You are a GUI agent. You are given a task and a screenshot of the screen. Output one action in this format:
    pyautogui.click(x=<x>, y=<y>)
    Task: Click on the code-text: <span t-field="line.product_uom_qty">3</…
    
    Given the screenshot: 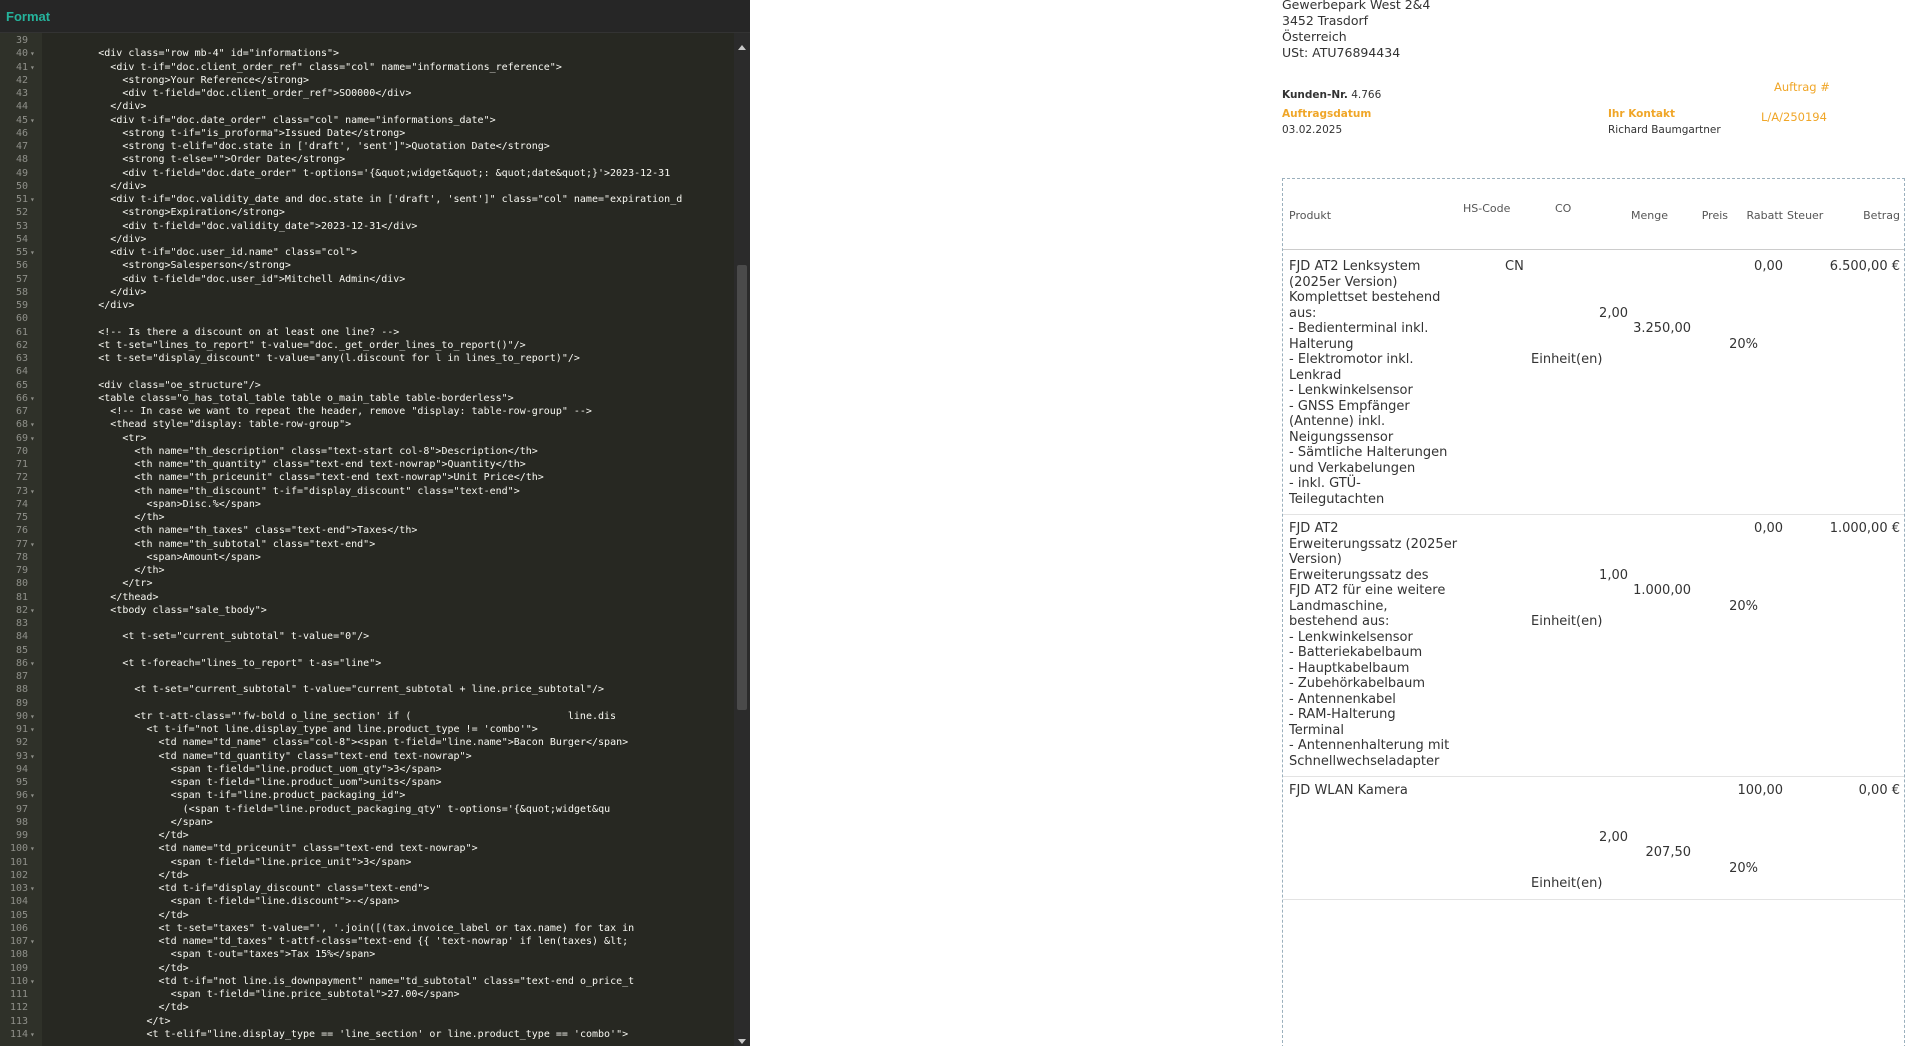 What is the action you would take?
    pyautogui.click(x=306, y=769)
    